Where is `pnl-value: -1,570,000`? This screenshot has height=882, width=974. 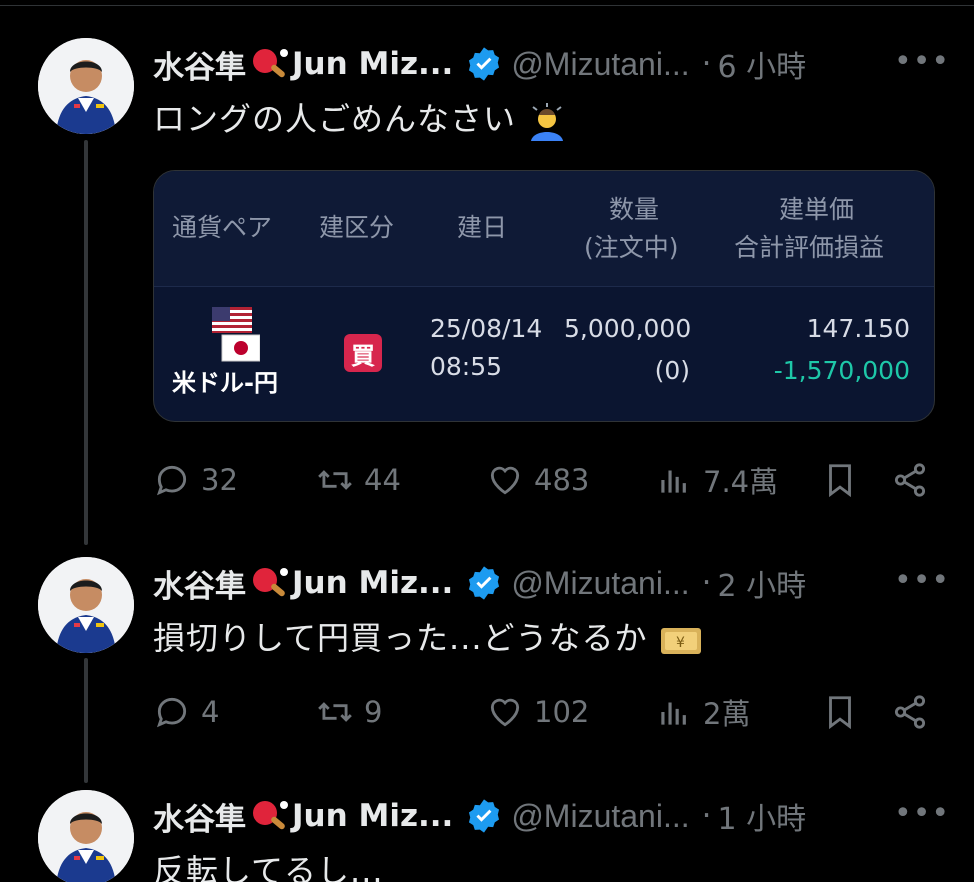
pnl-value: -1,570,000 is located at coordinates (841, 370).